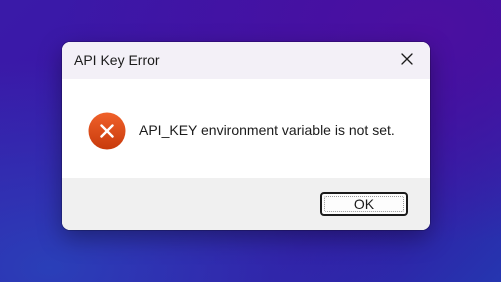  I want to click on ok-button-label: OK, so click(364, 204).